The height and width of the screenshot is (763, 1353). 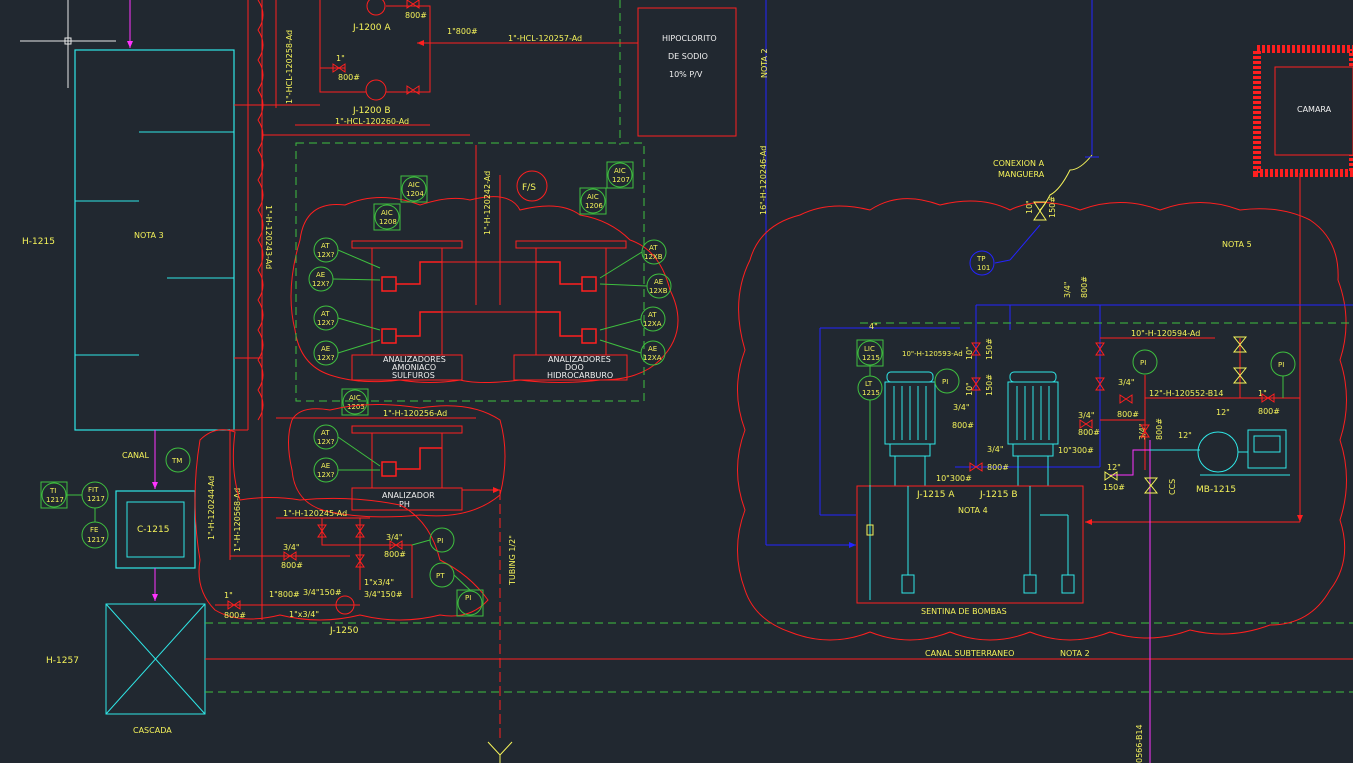 I want to click on pump-mb1215, so click(x=1243, y=452).